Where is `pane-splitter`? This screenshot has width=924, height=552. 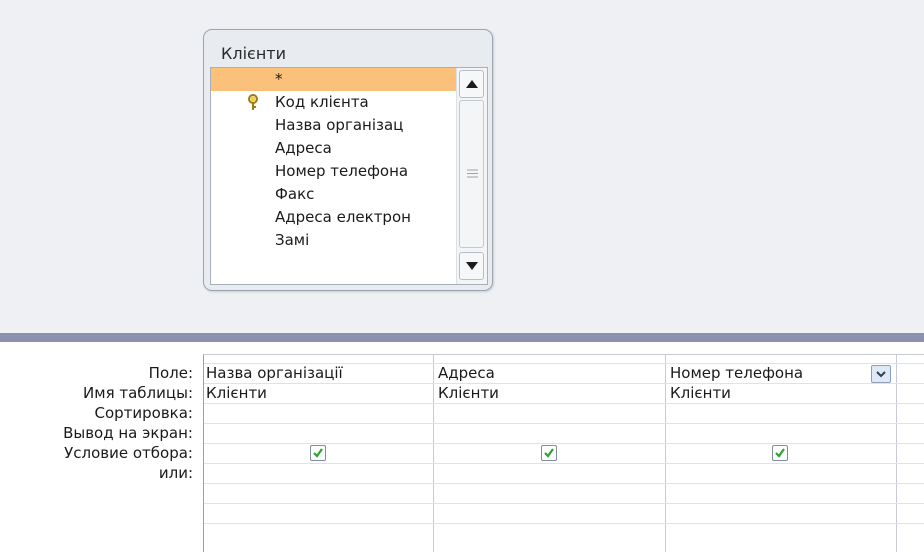 pane-splitter is located at coordinates (462, 337).